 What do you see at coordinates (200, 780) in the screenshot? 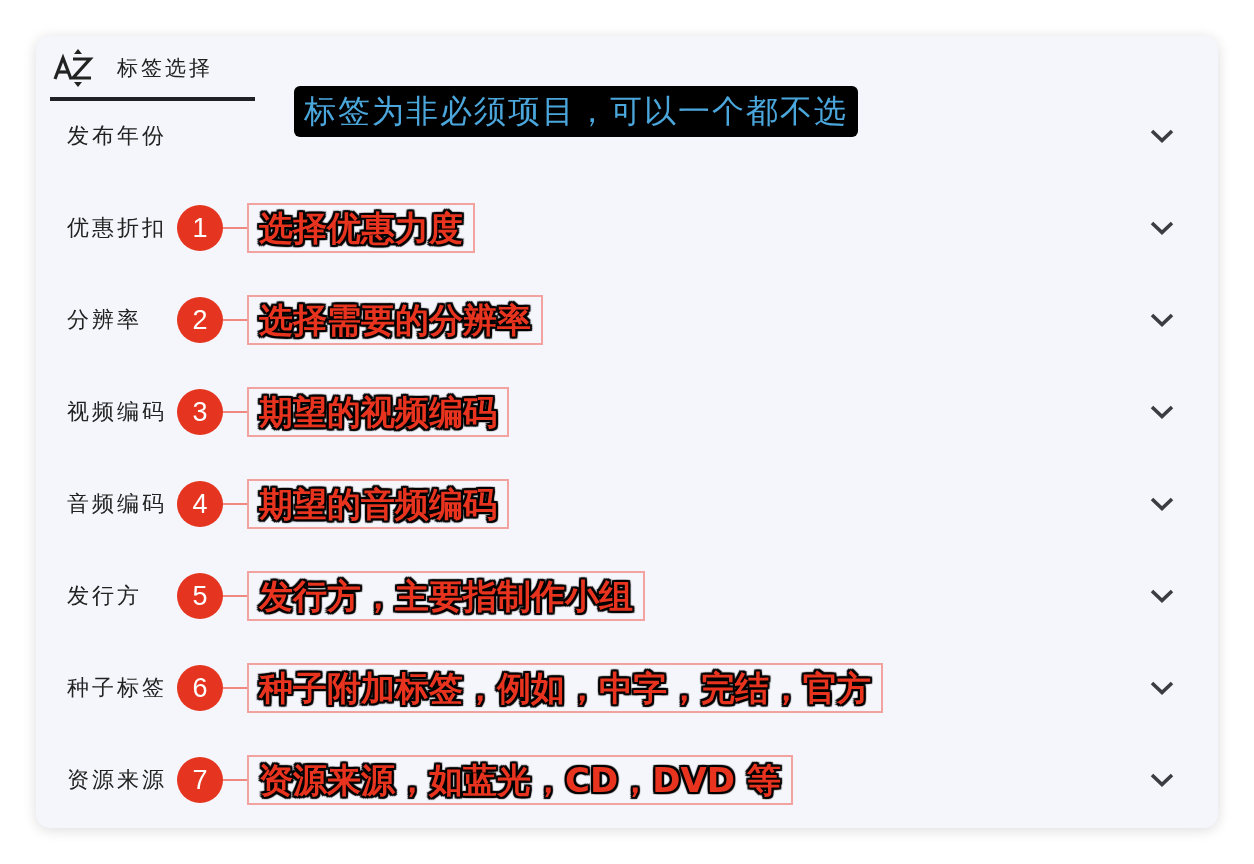
I see `number-badge: 7` at bounding box center [200, 780].